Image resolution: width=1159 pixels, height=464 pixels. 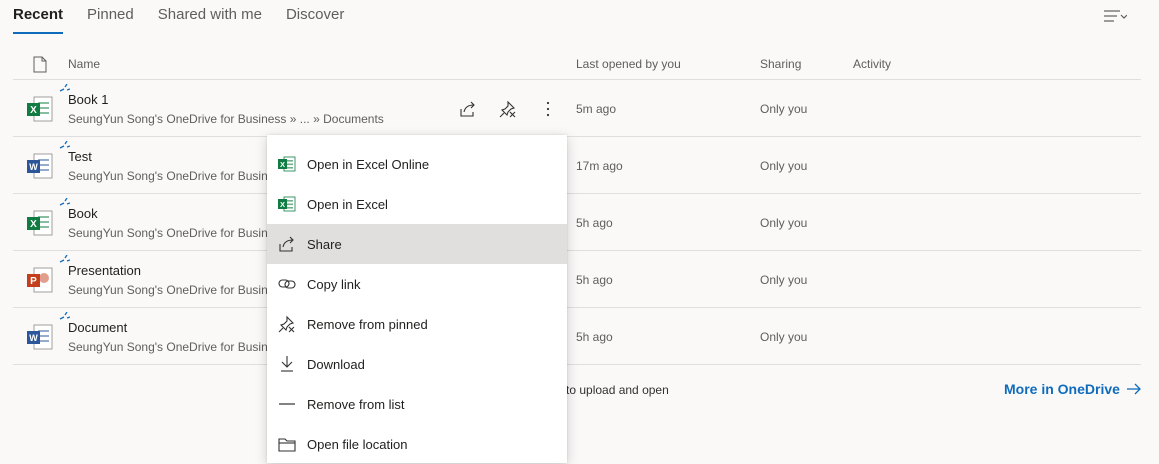 What do you see at coordinates (287, 364) in the screenshot?
I see `download-icon` at bounding box center [287, 364].